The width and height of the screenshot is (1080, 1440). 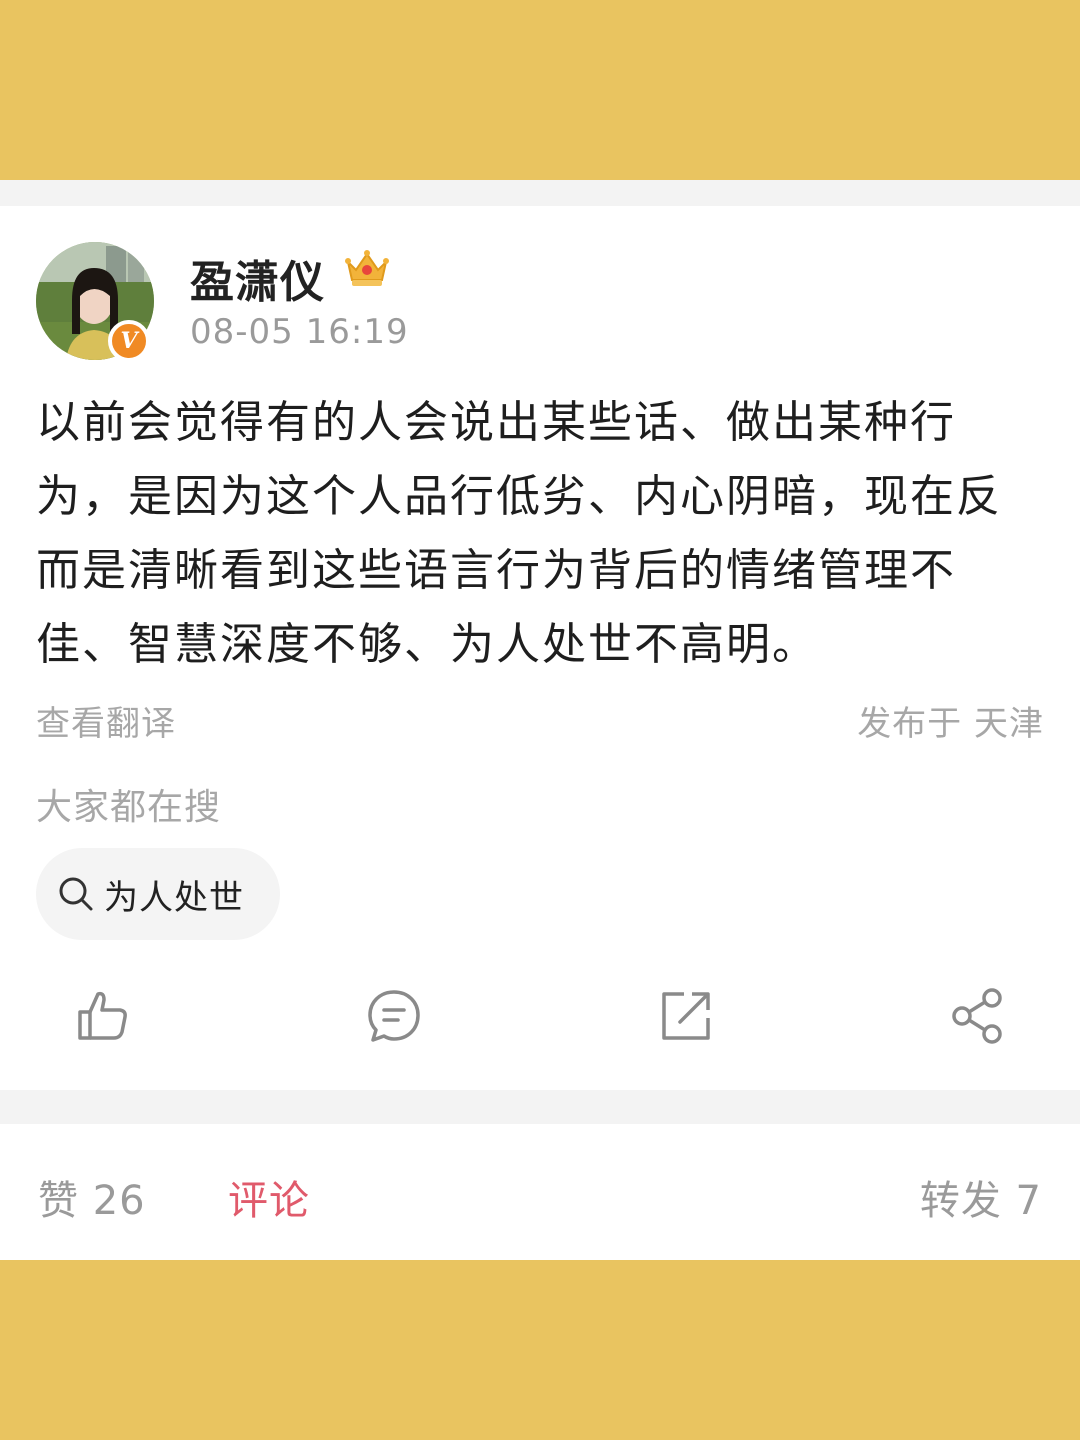 What do you see at coordinates (367, 269) in the screenshot?
I see `crown-badge-icon` at bounding box center [367, 269].